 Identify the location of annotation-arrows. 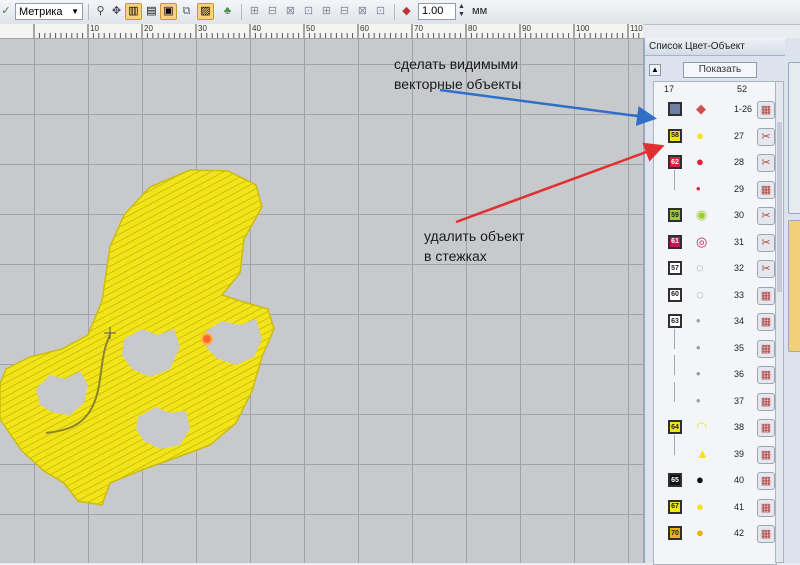
(552, 156).